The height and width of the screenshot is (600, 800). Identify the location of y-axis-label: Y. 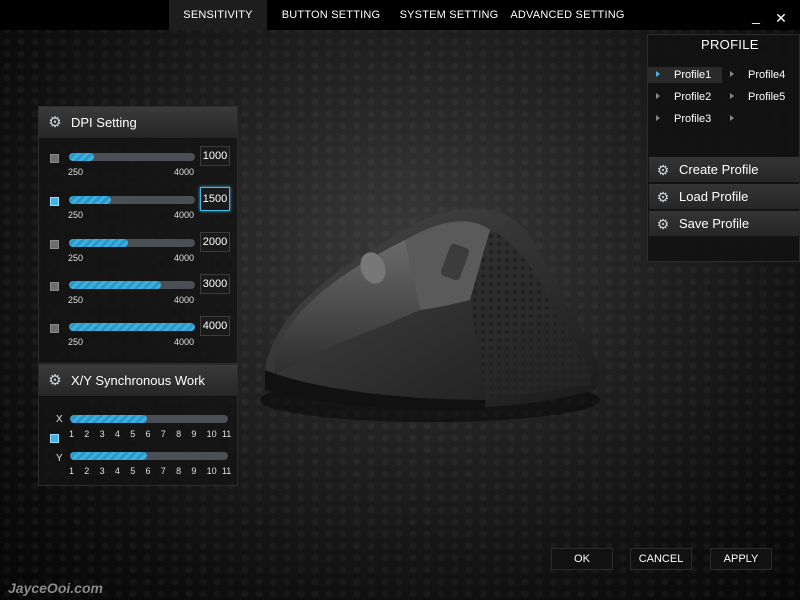
(59, 458).